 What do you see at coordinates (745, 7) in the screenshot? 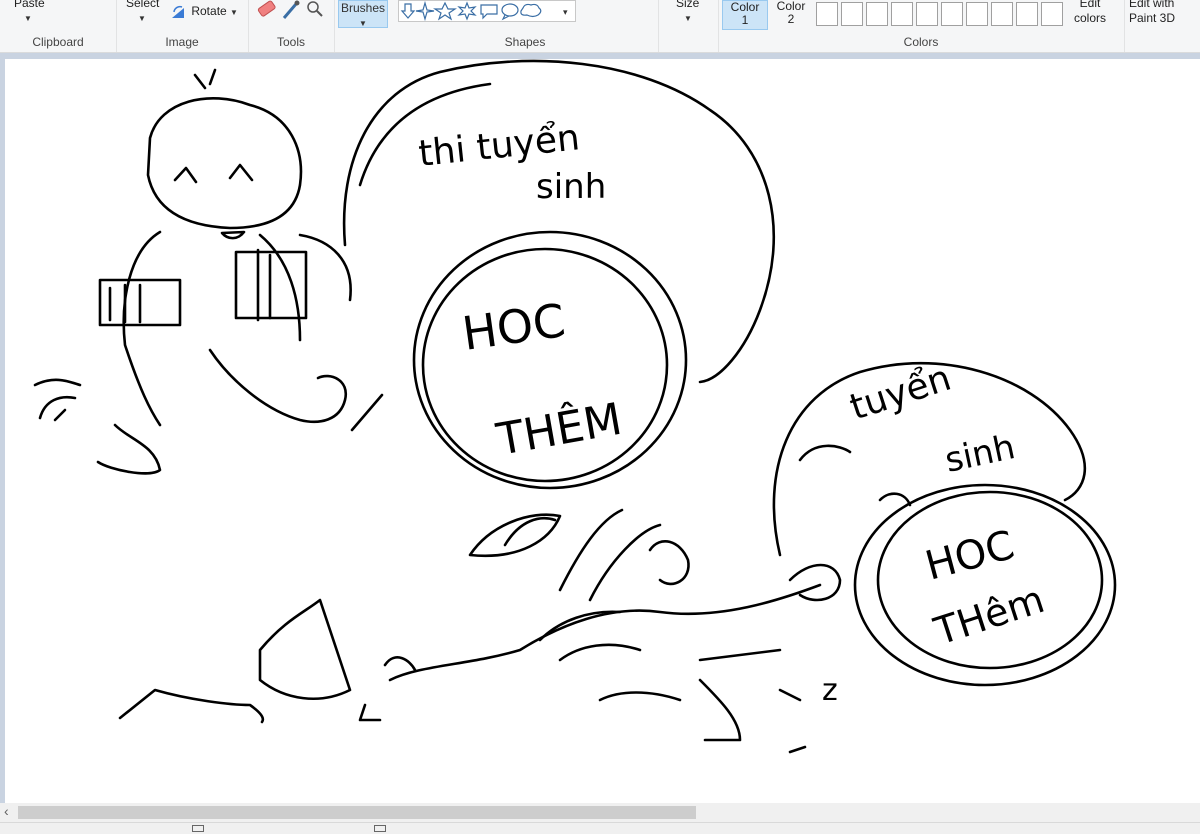
I see `color1-label: Color` at bounding box center [745, 7].